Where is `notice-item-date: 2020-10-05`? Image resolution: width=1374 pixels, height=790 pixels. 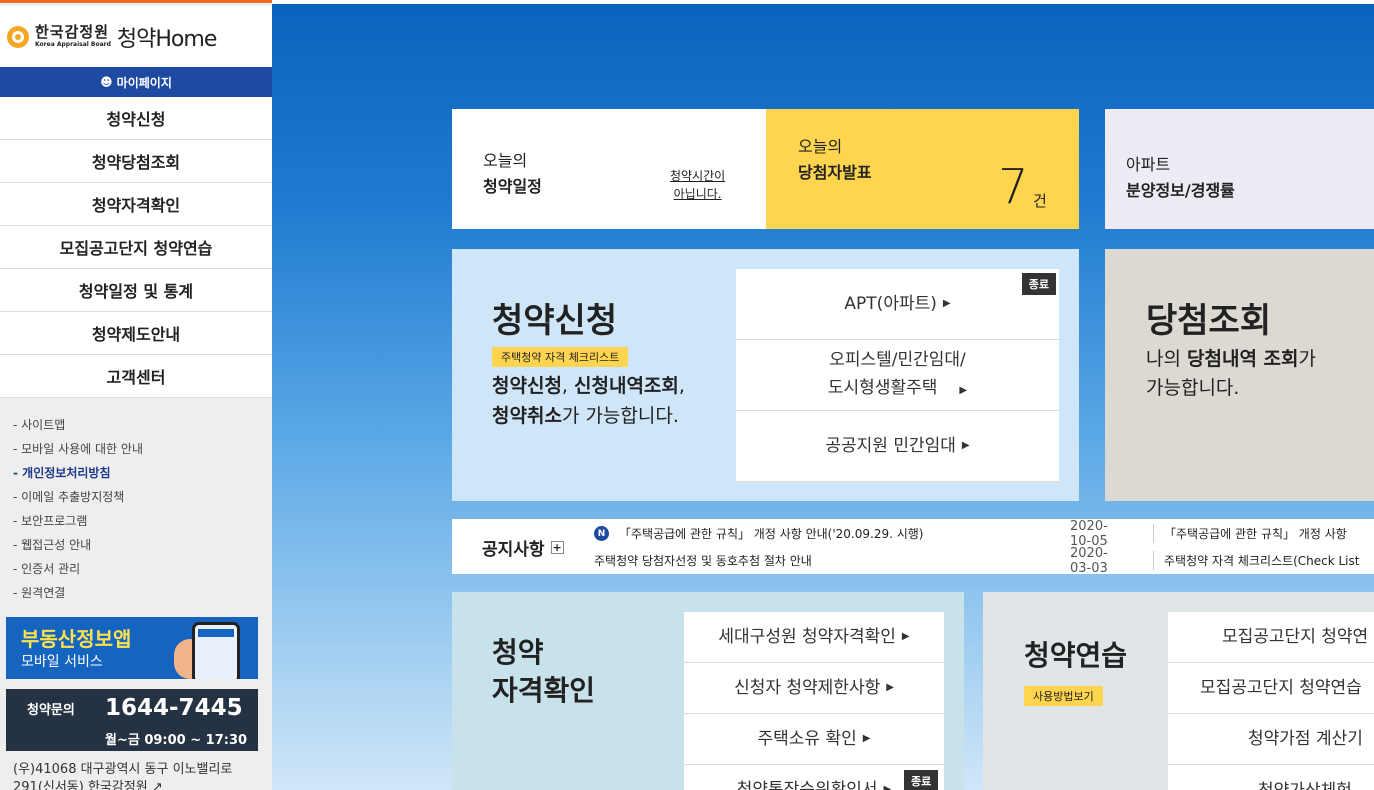
notice-item-date: 2020-10-05 is located at coordinates (1089, 533).